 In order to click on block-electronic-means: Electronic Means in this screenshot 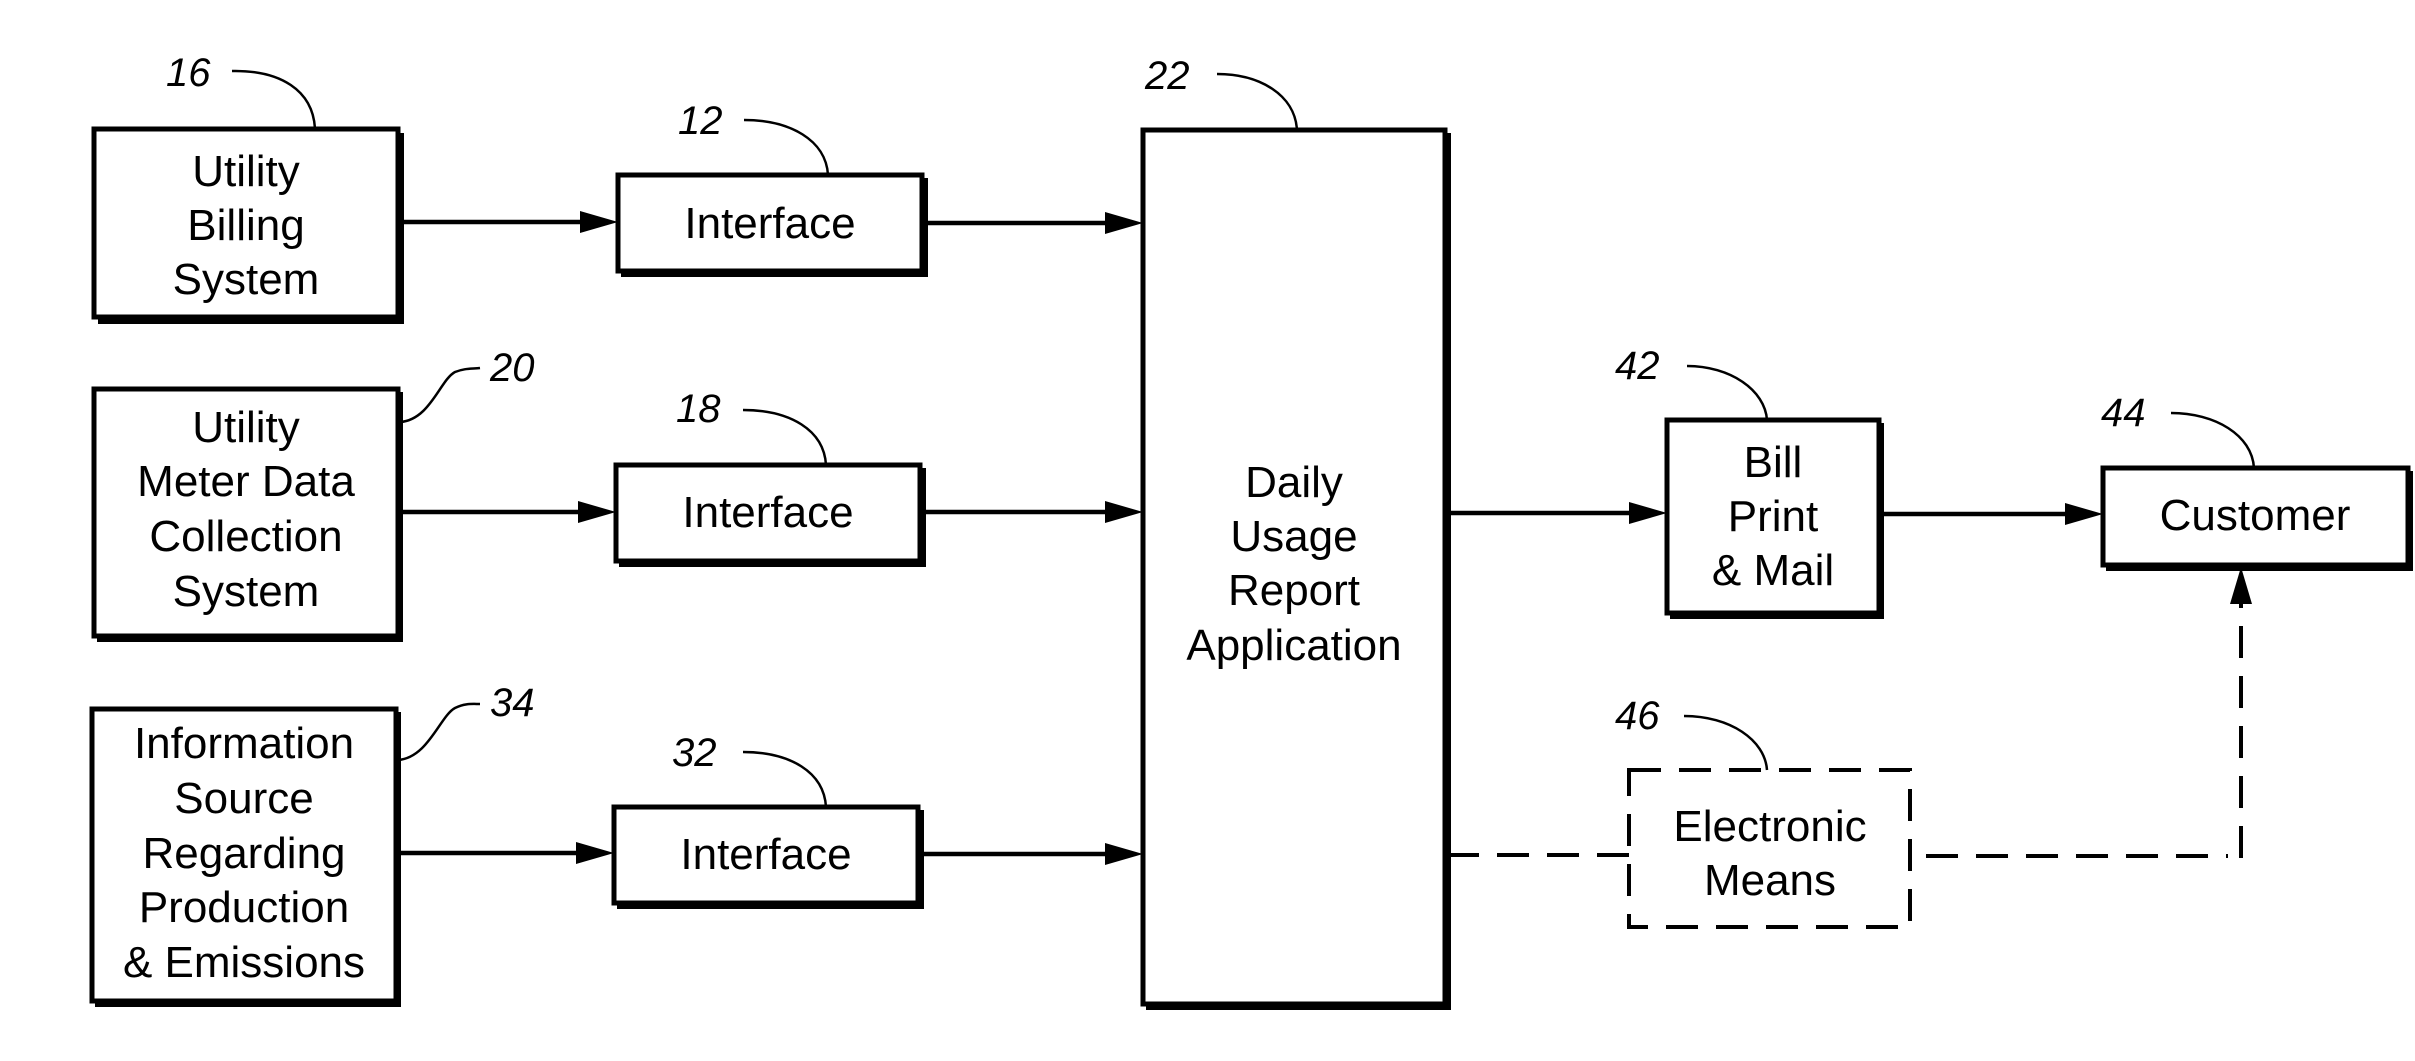, I will do `click(1769, 848)`.